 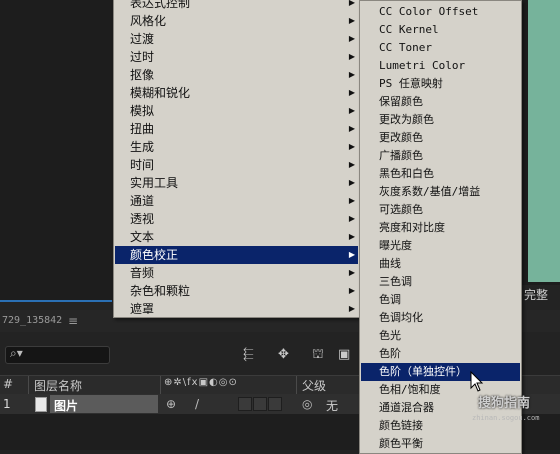 What do you see at coordinates (440, 120) in the screenshot?
I see `submenu-item: 更改为颜色` at bounding box center [440, 120].